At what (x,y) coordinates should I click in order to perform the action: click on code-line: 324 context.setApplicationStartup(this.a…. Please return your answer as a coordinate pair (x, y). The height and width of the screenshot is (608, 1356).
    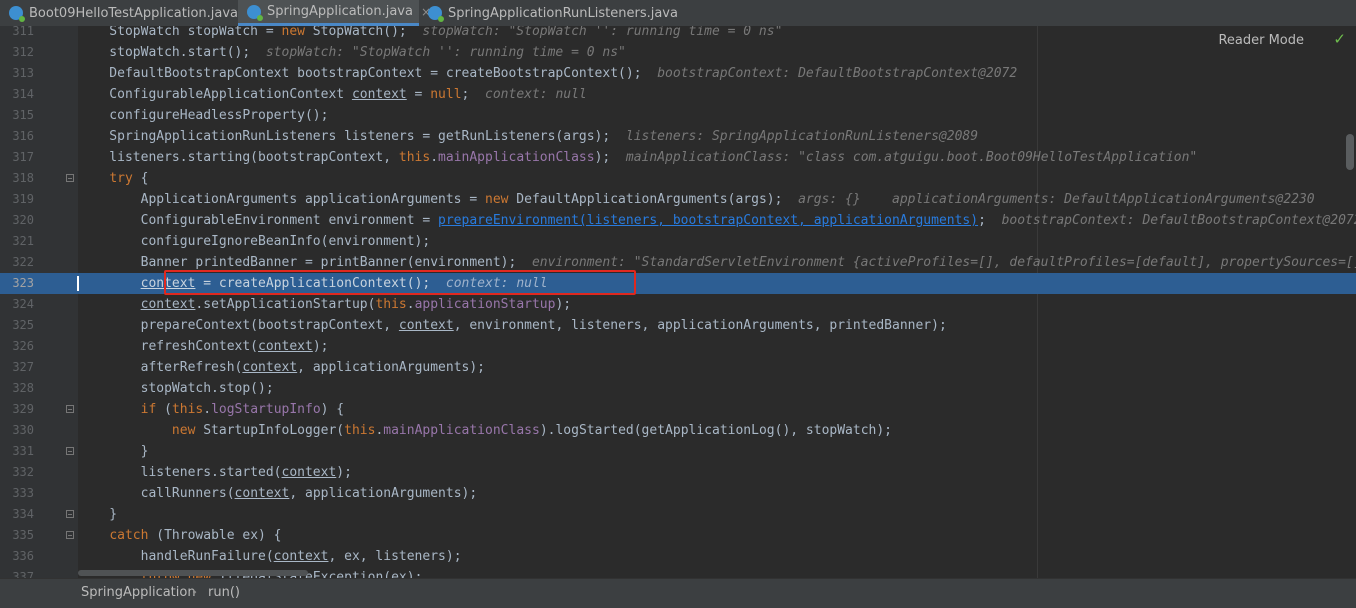
    Looking at the image, I should click on (678, 304).